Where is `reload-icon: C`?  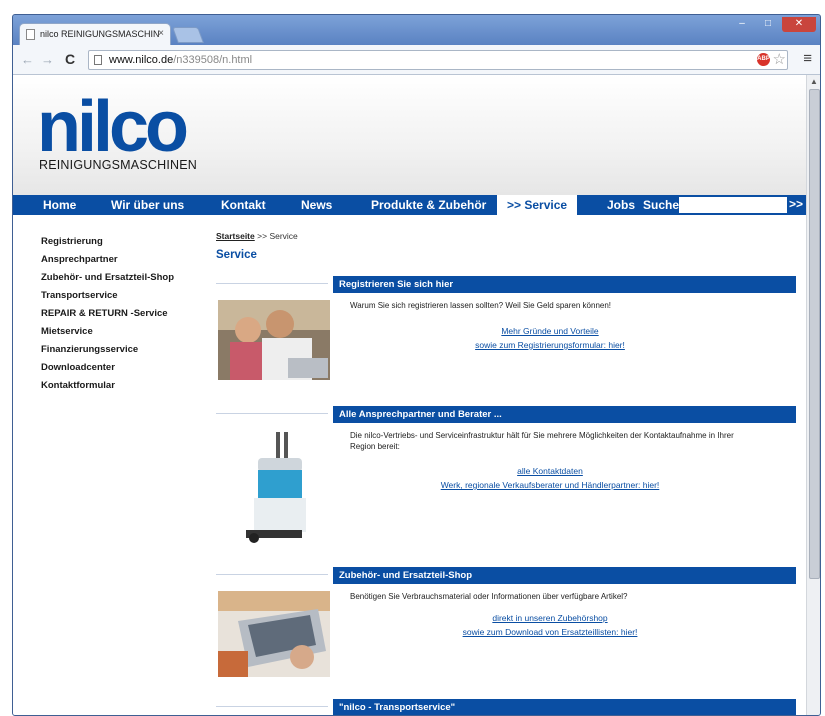 reload-icon: C is located at coordinates (70, 59).